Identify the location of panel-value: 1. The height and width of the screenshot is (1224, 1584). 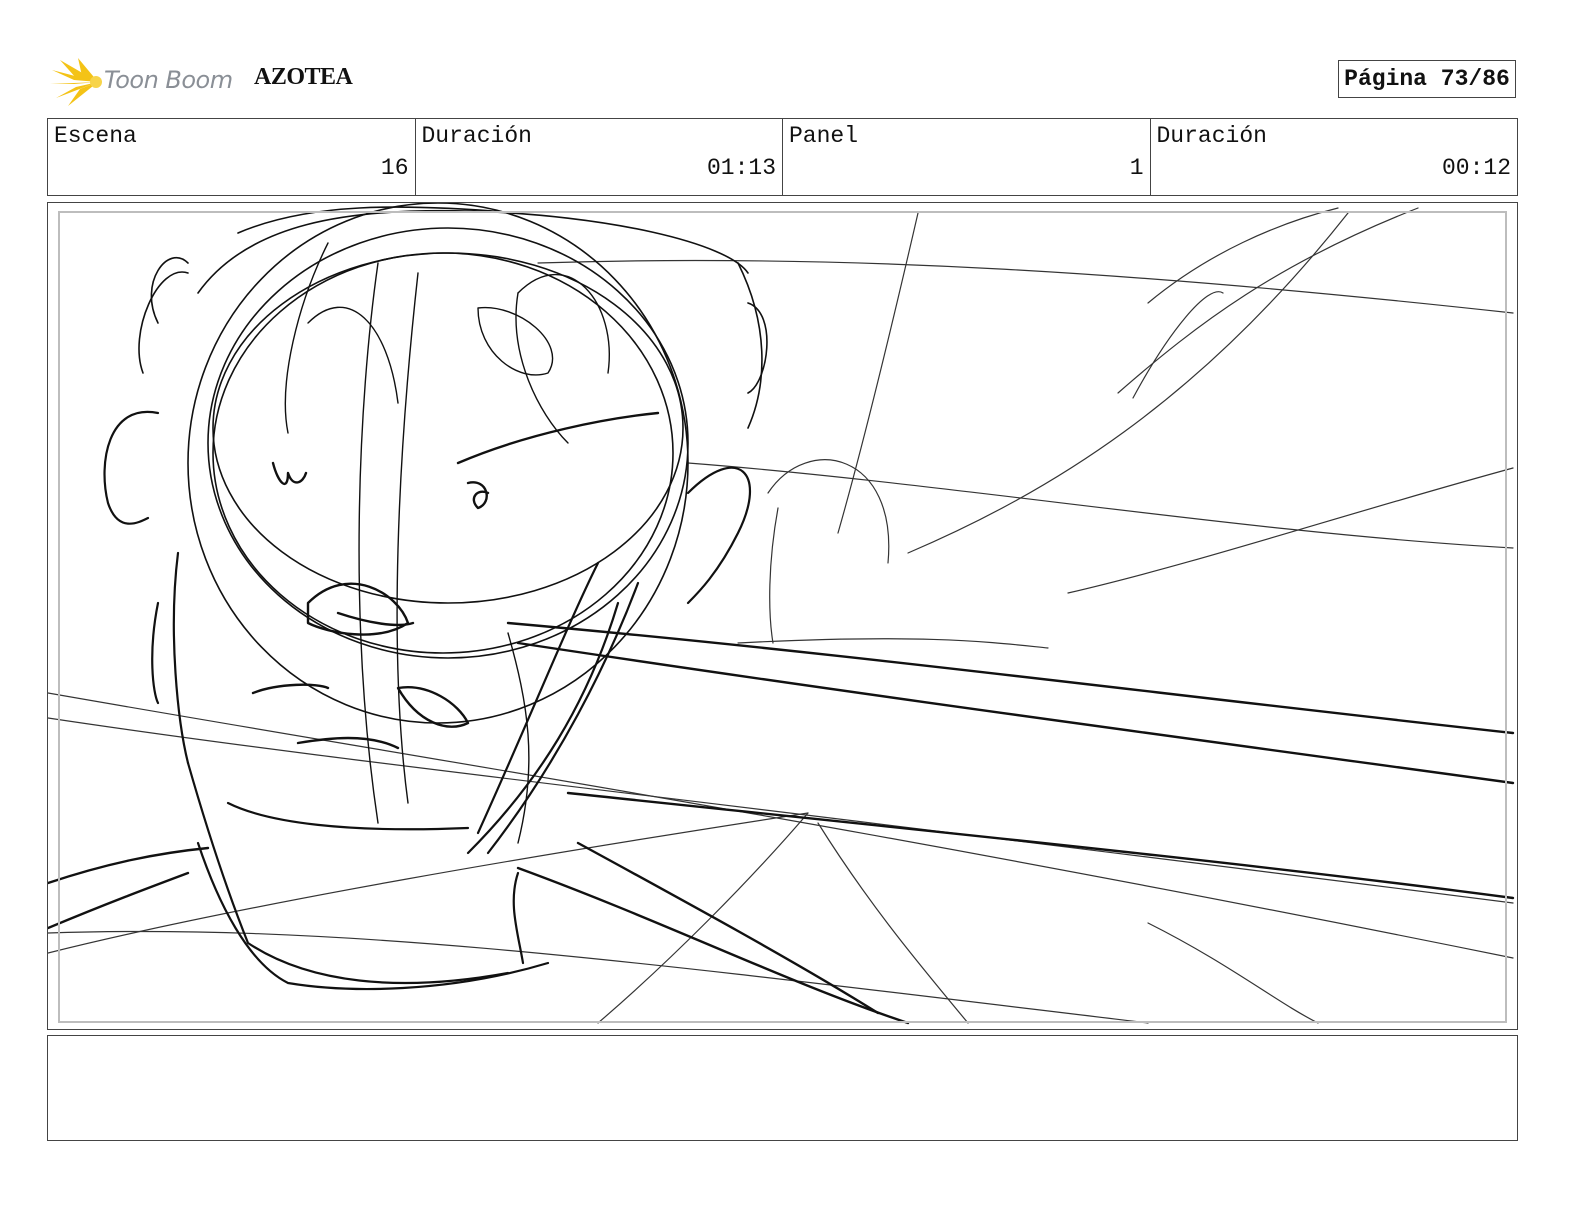
(1136, 168).